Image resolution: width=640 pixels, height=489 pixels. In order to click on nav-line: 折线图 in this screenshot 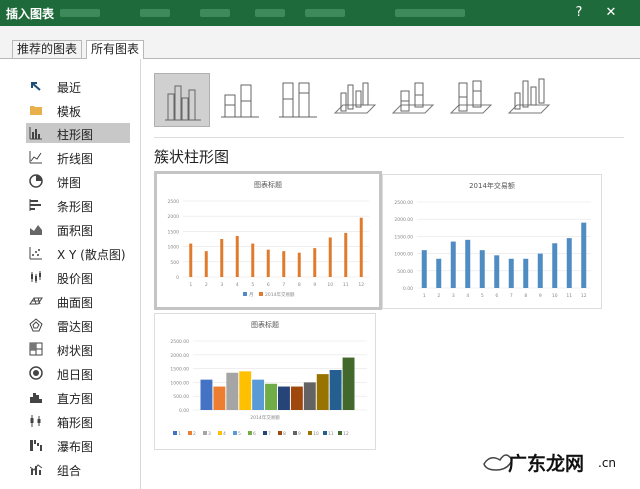, I will do `click(78, 157)`.